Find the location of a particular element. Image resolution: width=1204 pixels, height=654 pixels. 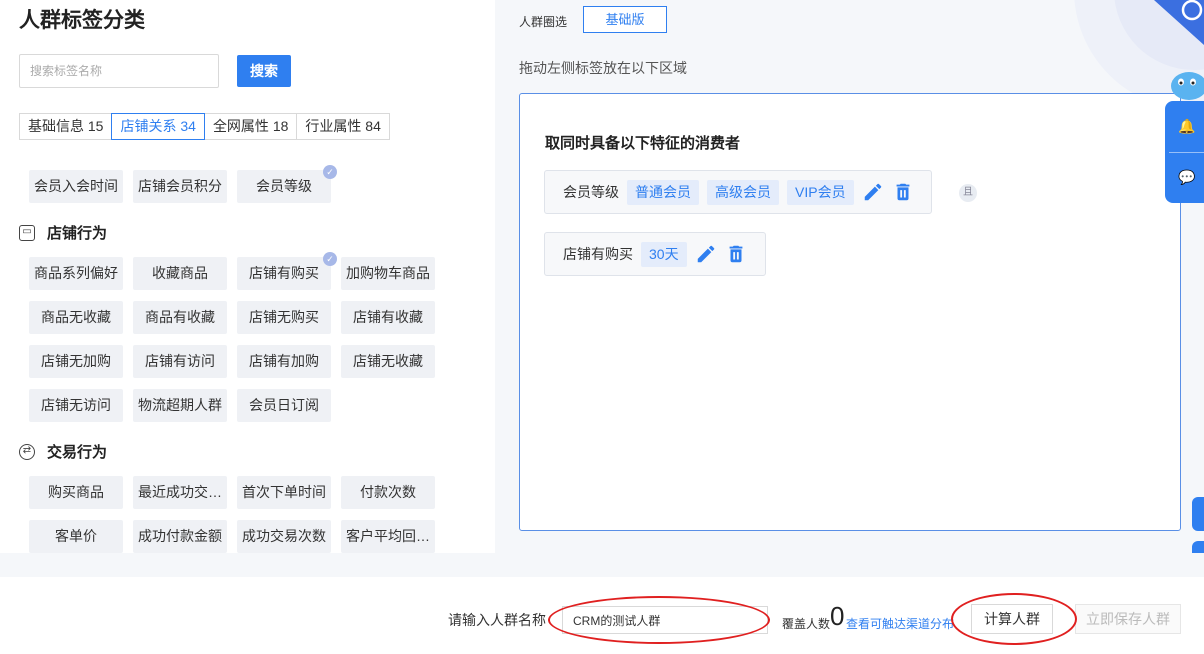

calculate-audience-button: 计算人群 is located at coordinates (1012, 619).